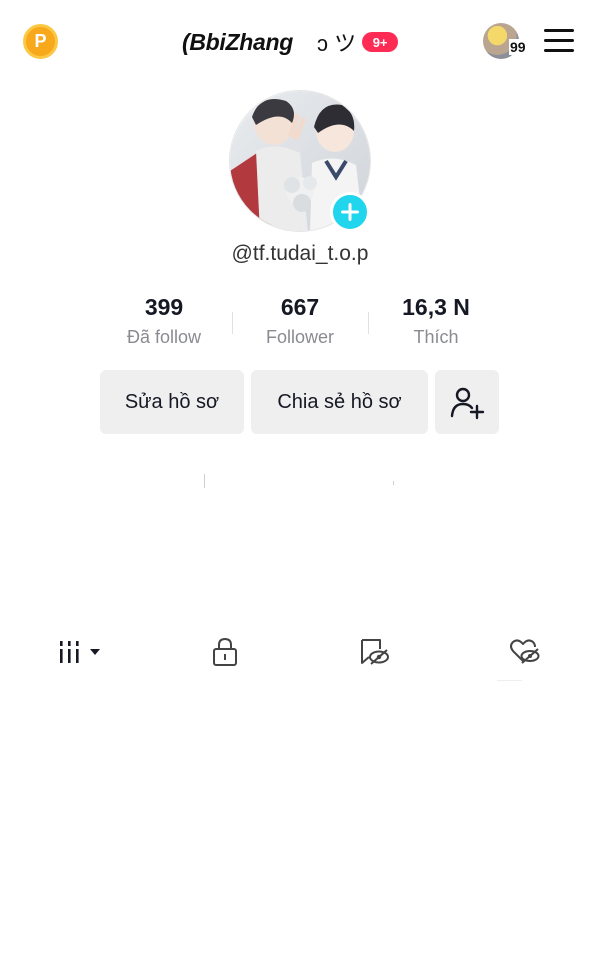  I want to click on grid-bars-icon, so click(80, 652).